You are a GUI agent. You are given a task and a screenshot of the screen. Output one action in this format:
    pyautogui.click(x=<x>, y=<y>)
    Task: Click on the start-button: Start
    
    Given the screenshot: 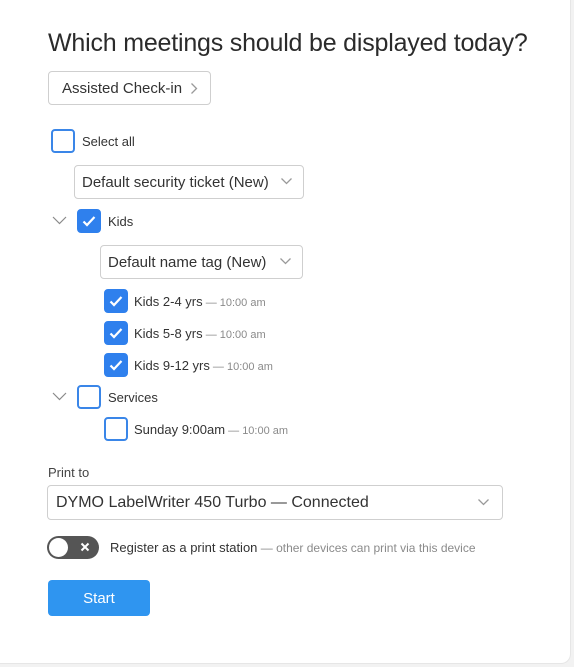 What is the action you would take?
    pyautogui.click(x=99, y=598)
    